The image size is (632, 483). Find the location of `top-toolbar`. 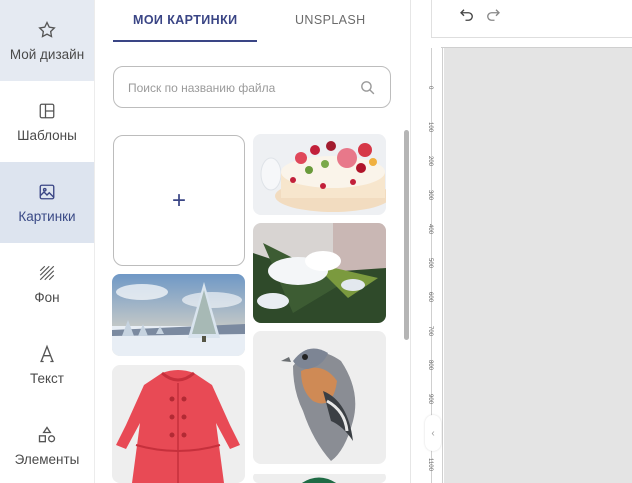

top-toolbar is located at coordinates (531, 19).